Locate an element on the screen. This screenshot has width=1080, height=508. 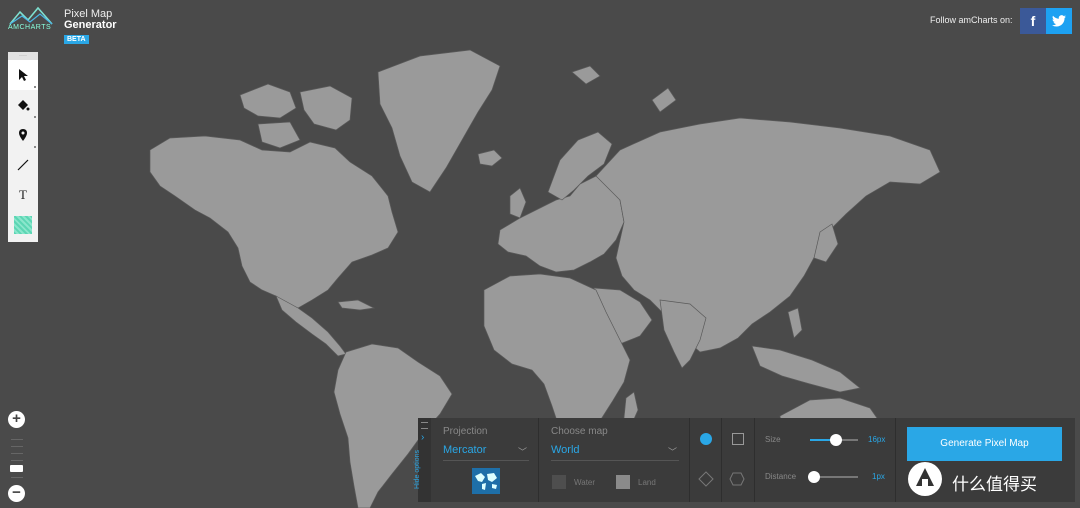
pattern-swatch-icon is located at coordinates (23, 225).